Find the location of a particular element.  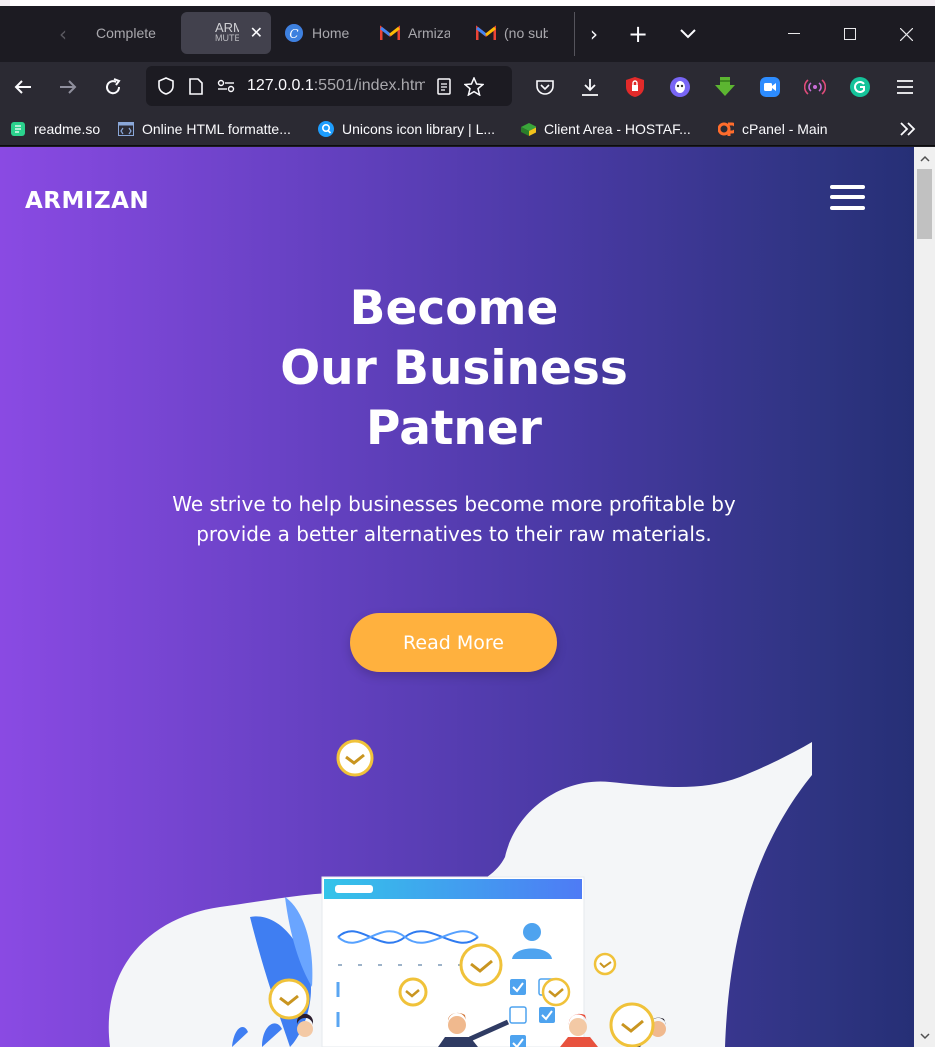

minimize-icon is located at coordinates (794, 34).